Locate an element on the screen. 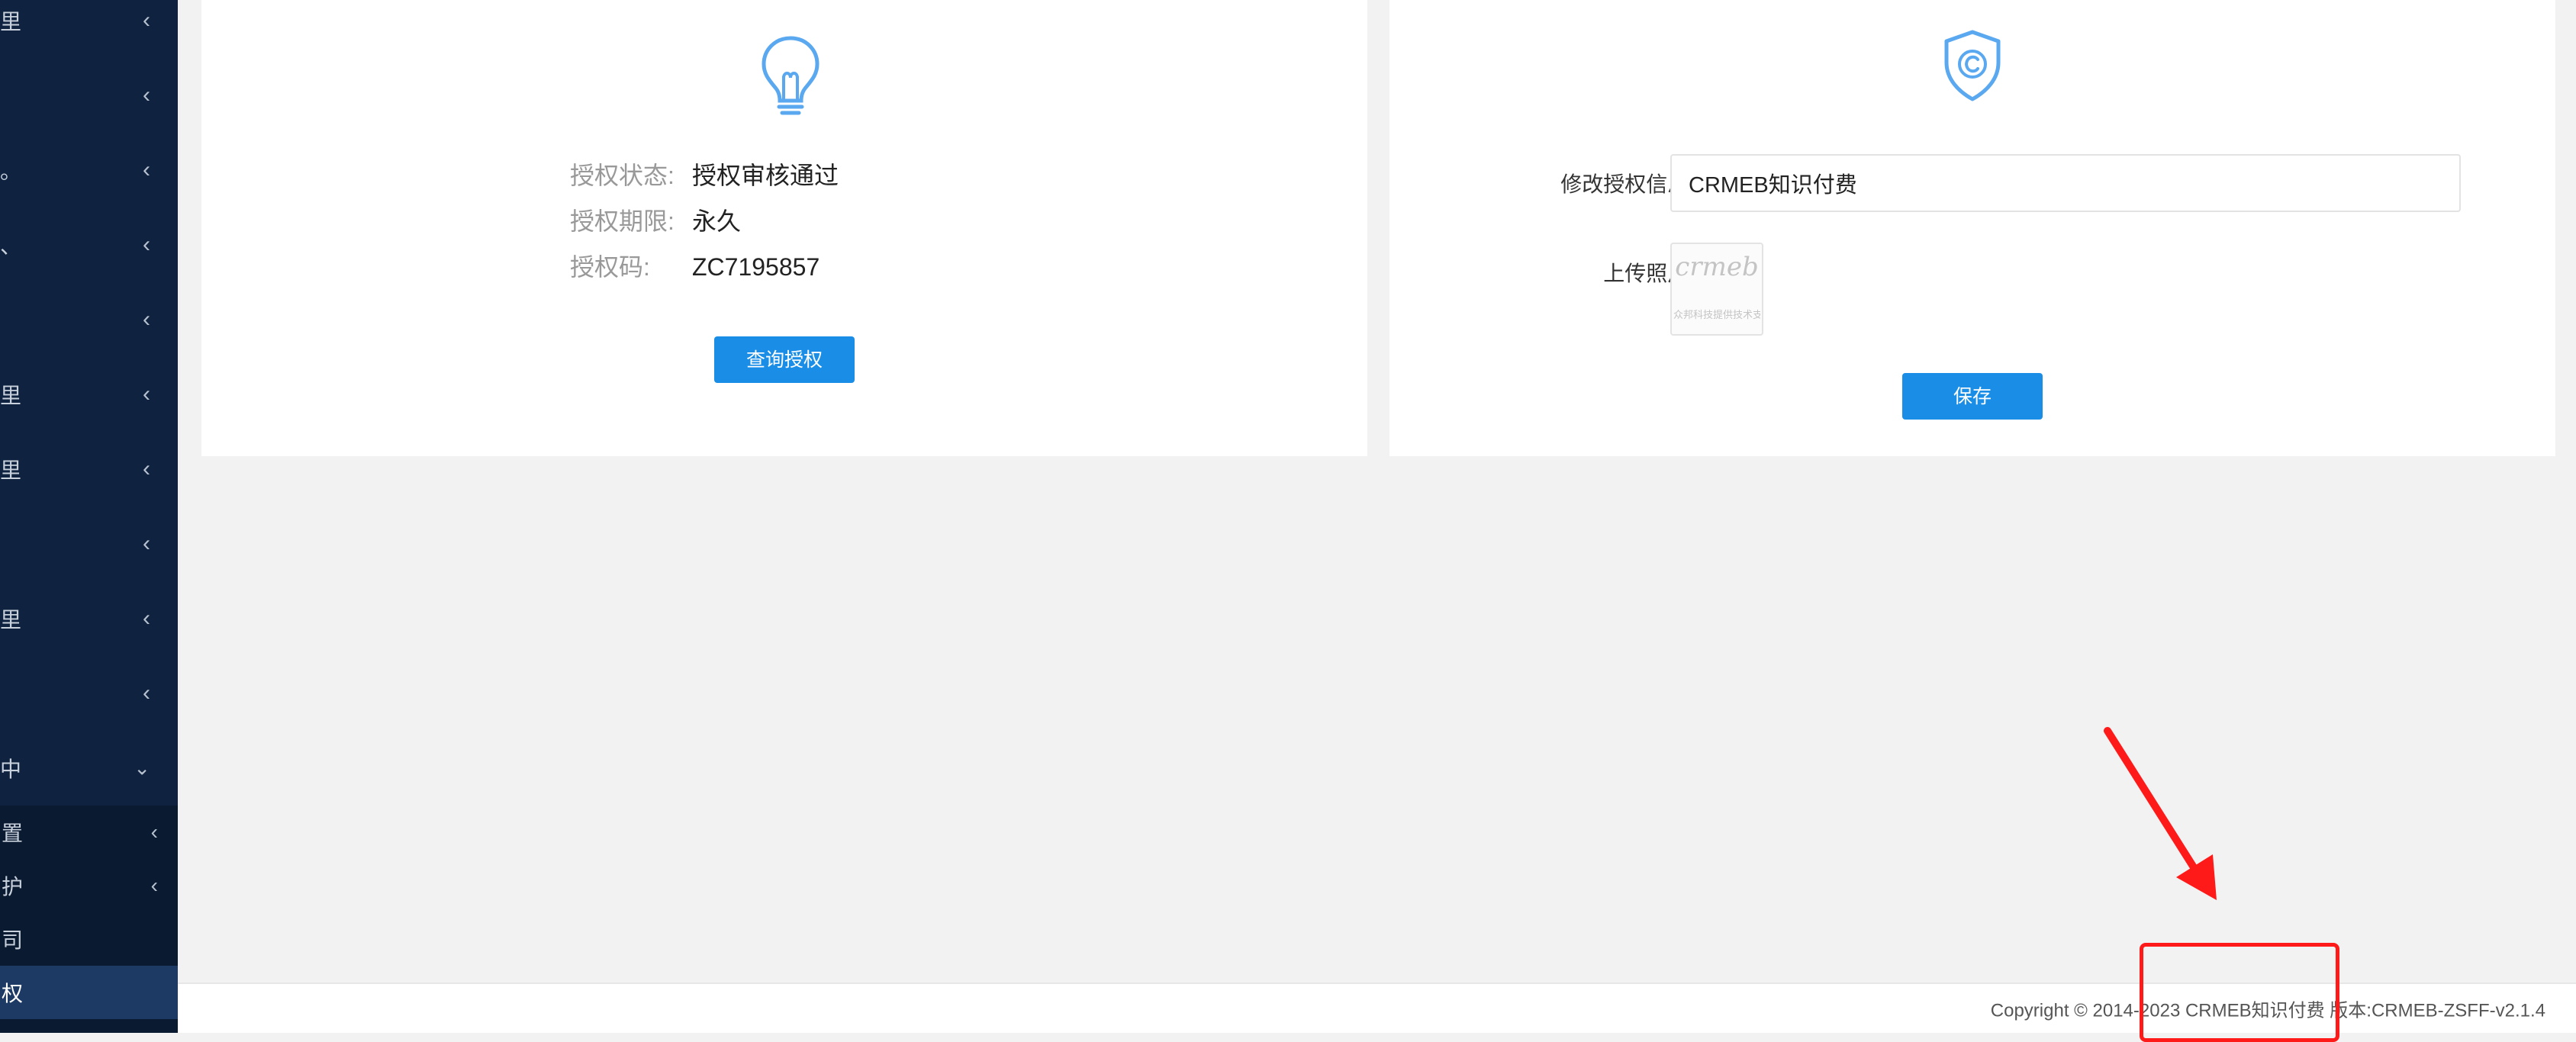  auth-period-label: 授权期限: is located at coordinates (622, 221).